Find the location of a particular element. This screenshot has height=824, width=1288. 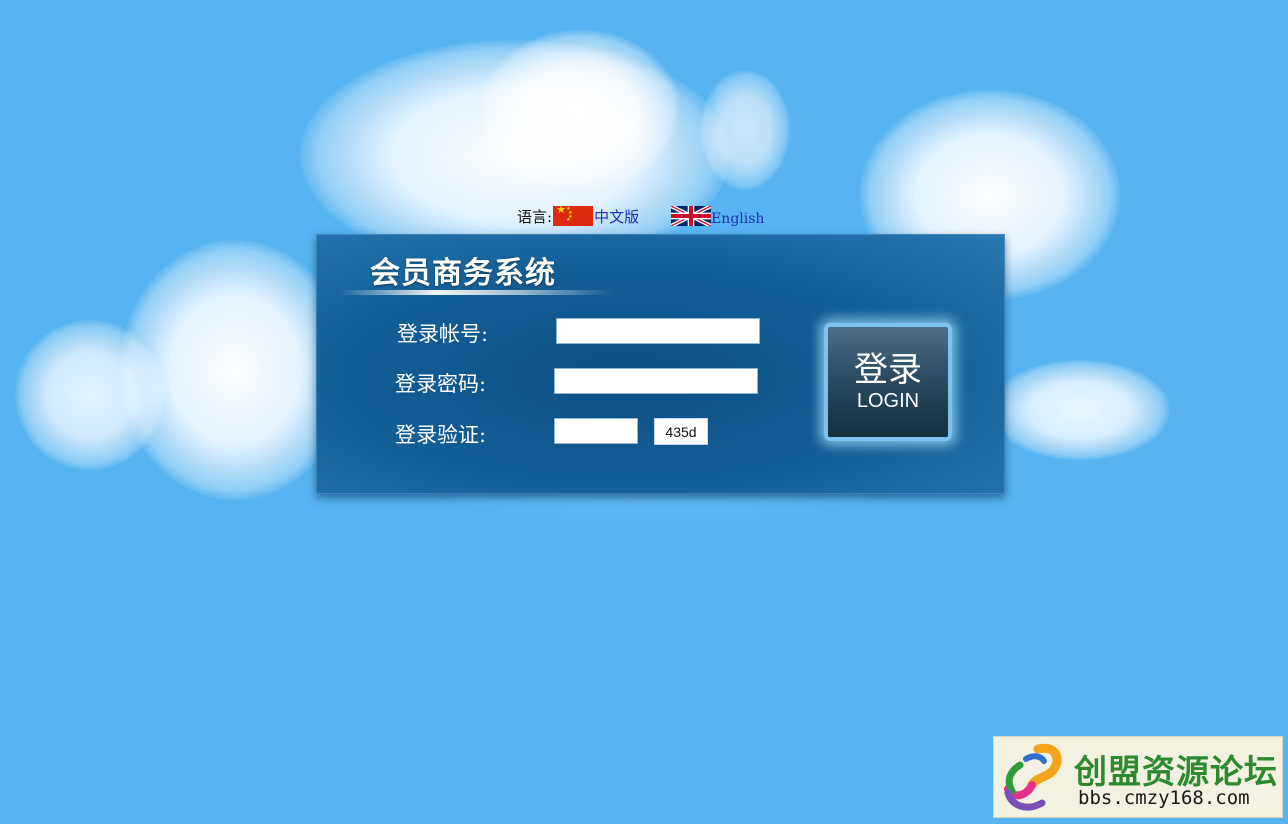

account-label: 登录帐号: is located at coordinates (443, 334).